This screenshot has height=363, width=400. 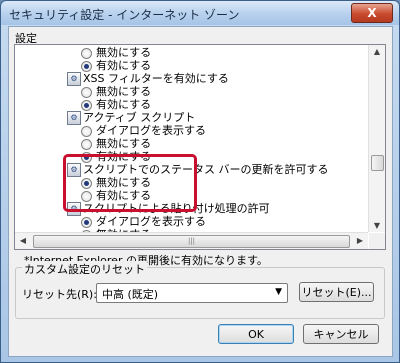 What do you see at coordinates (59, 294) in the screenshot?
I see `reset-to-label: リセット先(R):` at bounding box center [59, 294].